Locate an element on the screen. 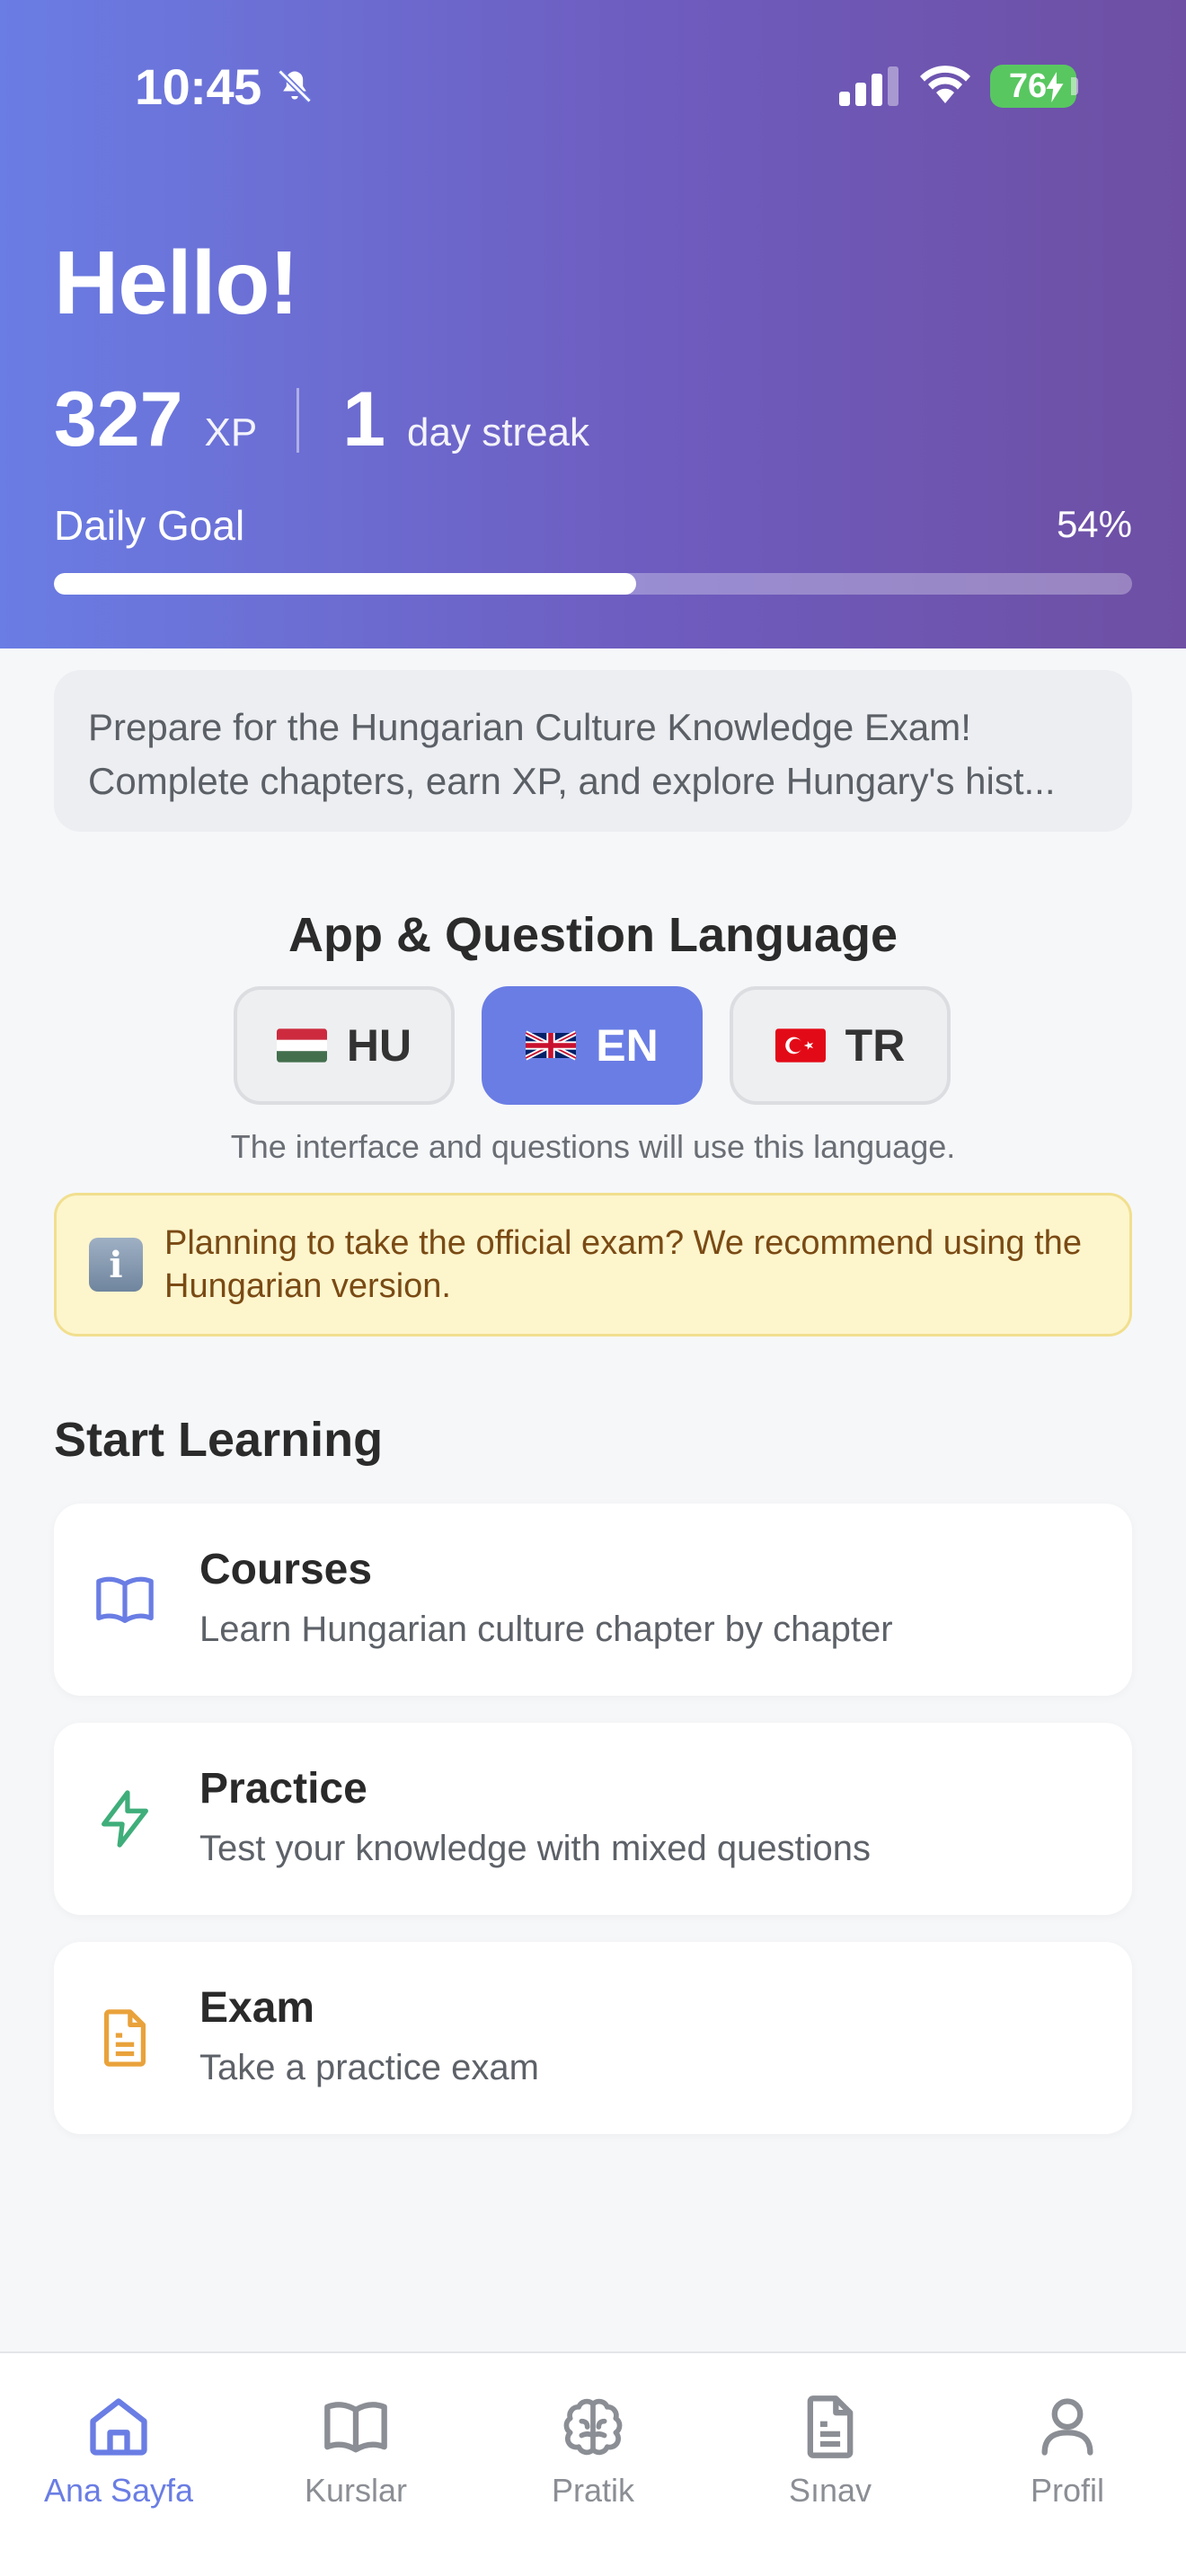  stats-row: 327 XP 1 day streak is located at coordinates (321, 420).